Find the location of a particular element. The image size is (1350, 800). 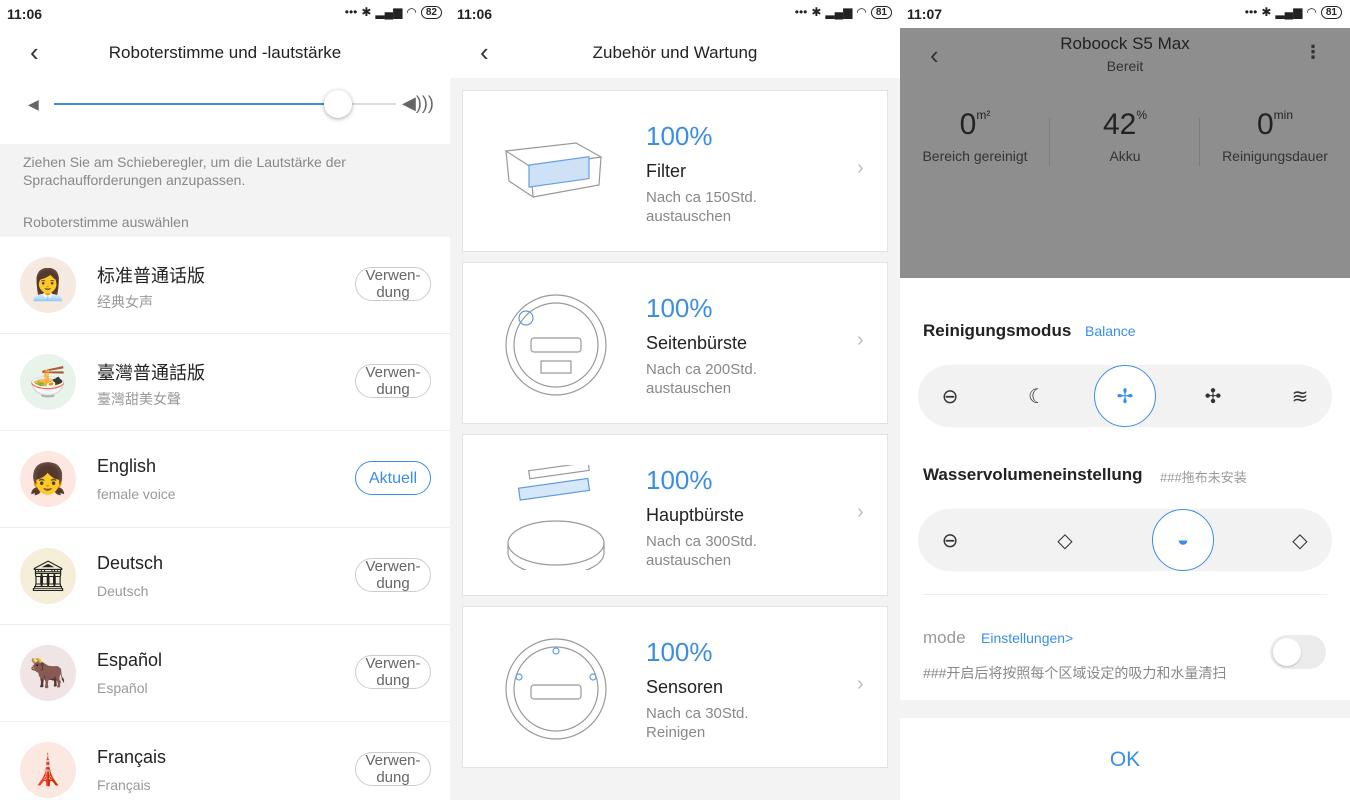

section-header: Roboterstimme auswählen is located at coordinates (106, 222).